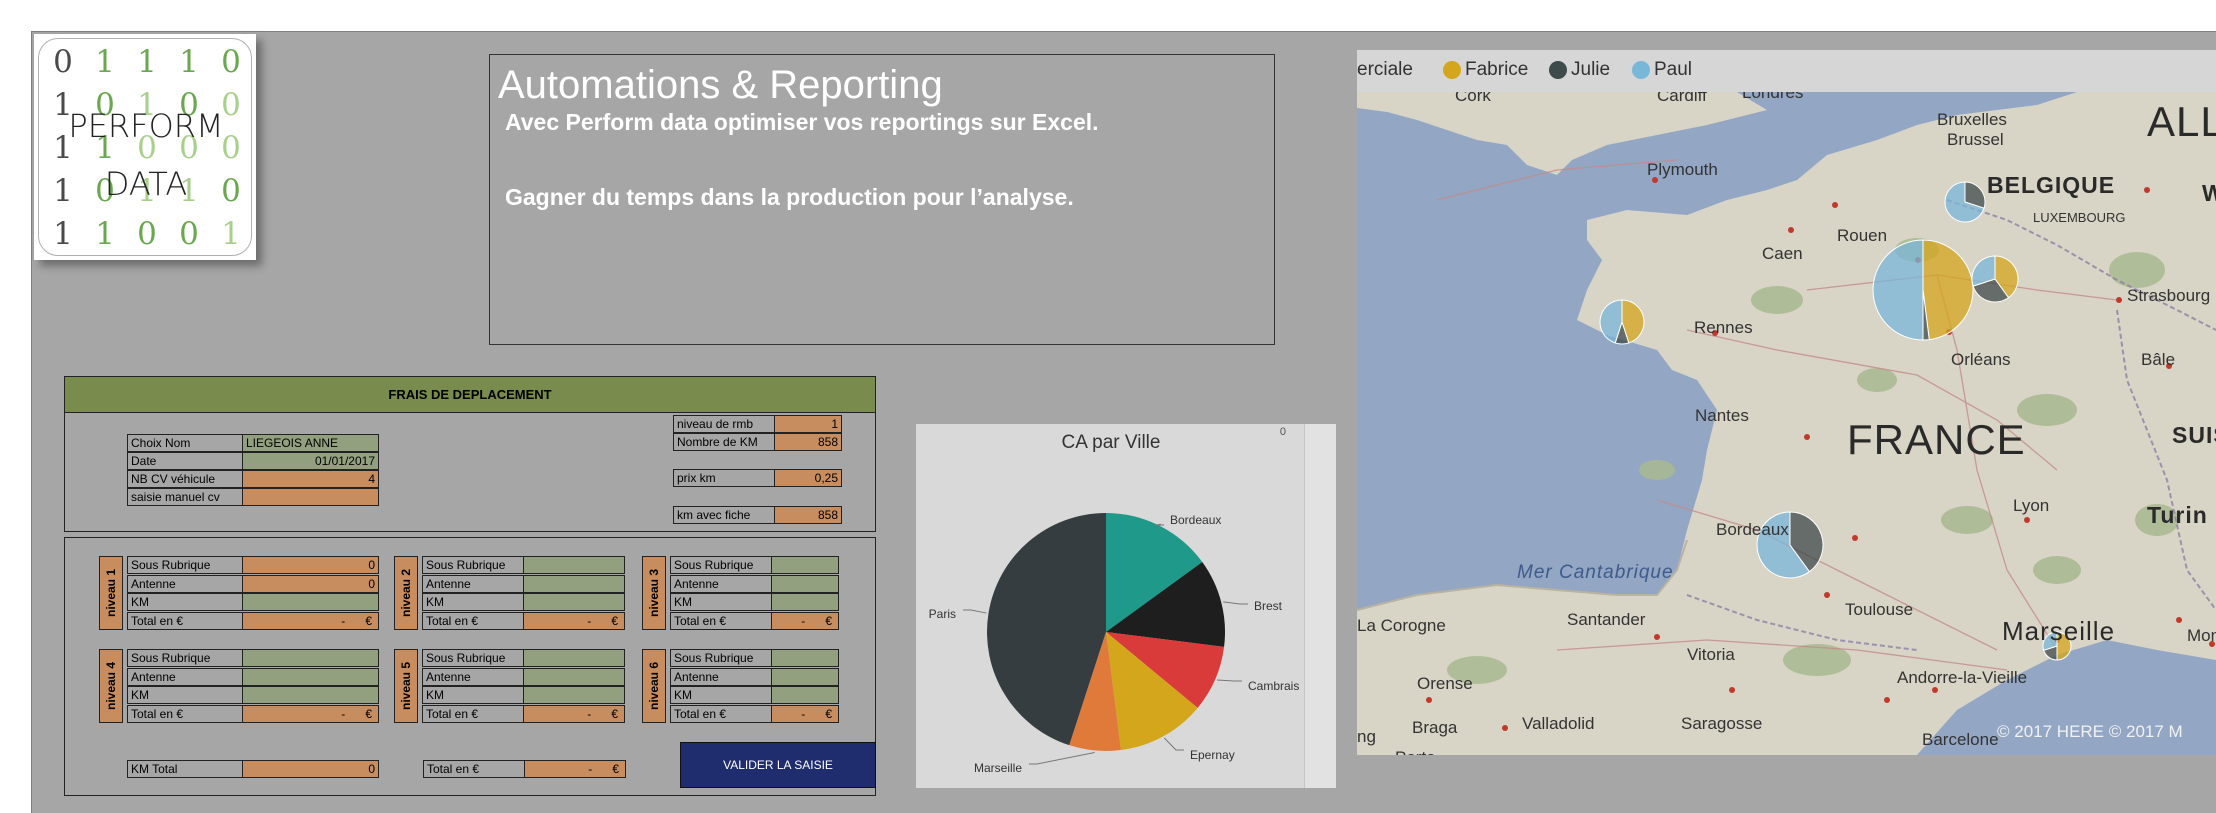 This screenshot has height=813, width=2216. Describe the element at coordinates (721, 565) in the screenshot. I see `level-3-sous-rubrique-label: Sous Rubrique` at that location.